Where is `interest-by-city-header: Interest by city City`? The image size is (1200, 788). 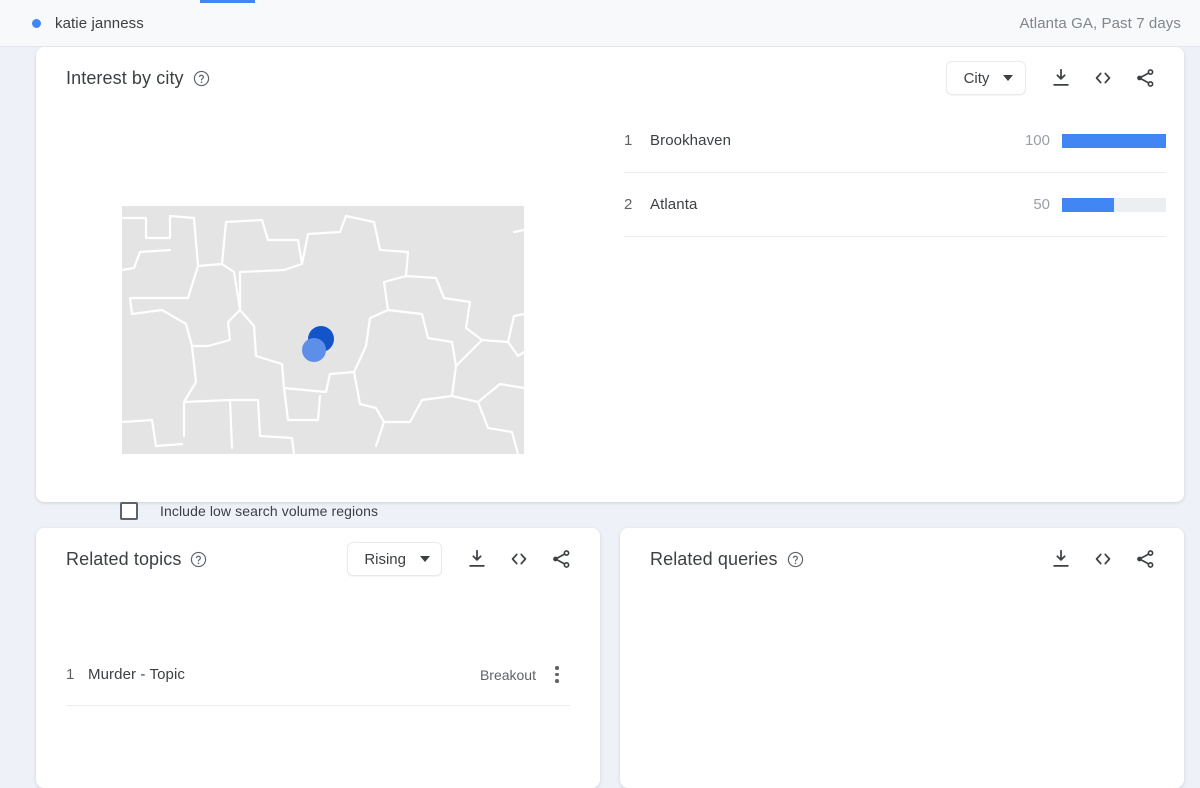
interest-by-city-header: Interest by city City is located at coordinates (610, 78).